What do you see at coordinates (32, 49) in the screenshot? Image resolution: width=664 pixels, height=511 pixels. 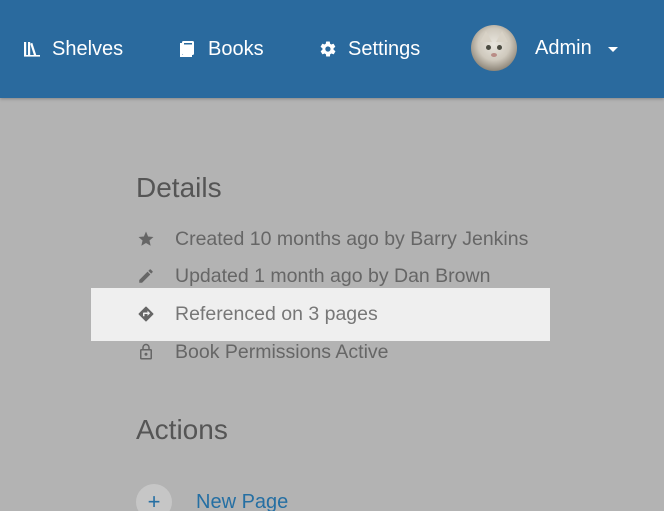 I see `shelves-icon` at bounding box center [32, 49].